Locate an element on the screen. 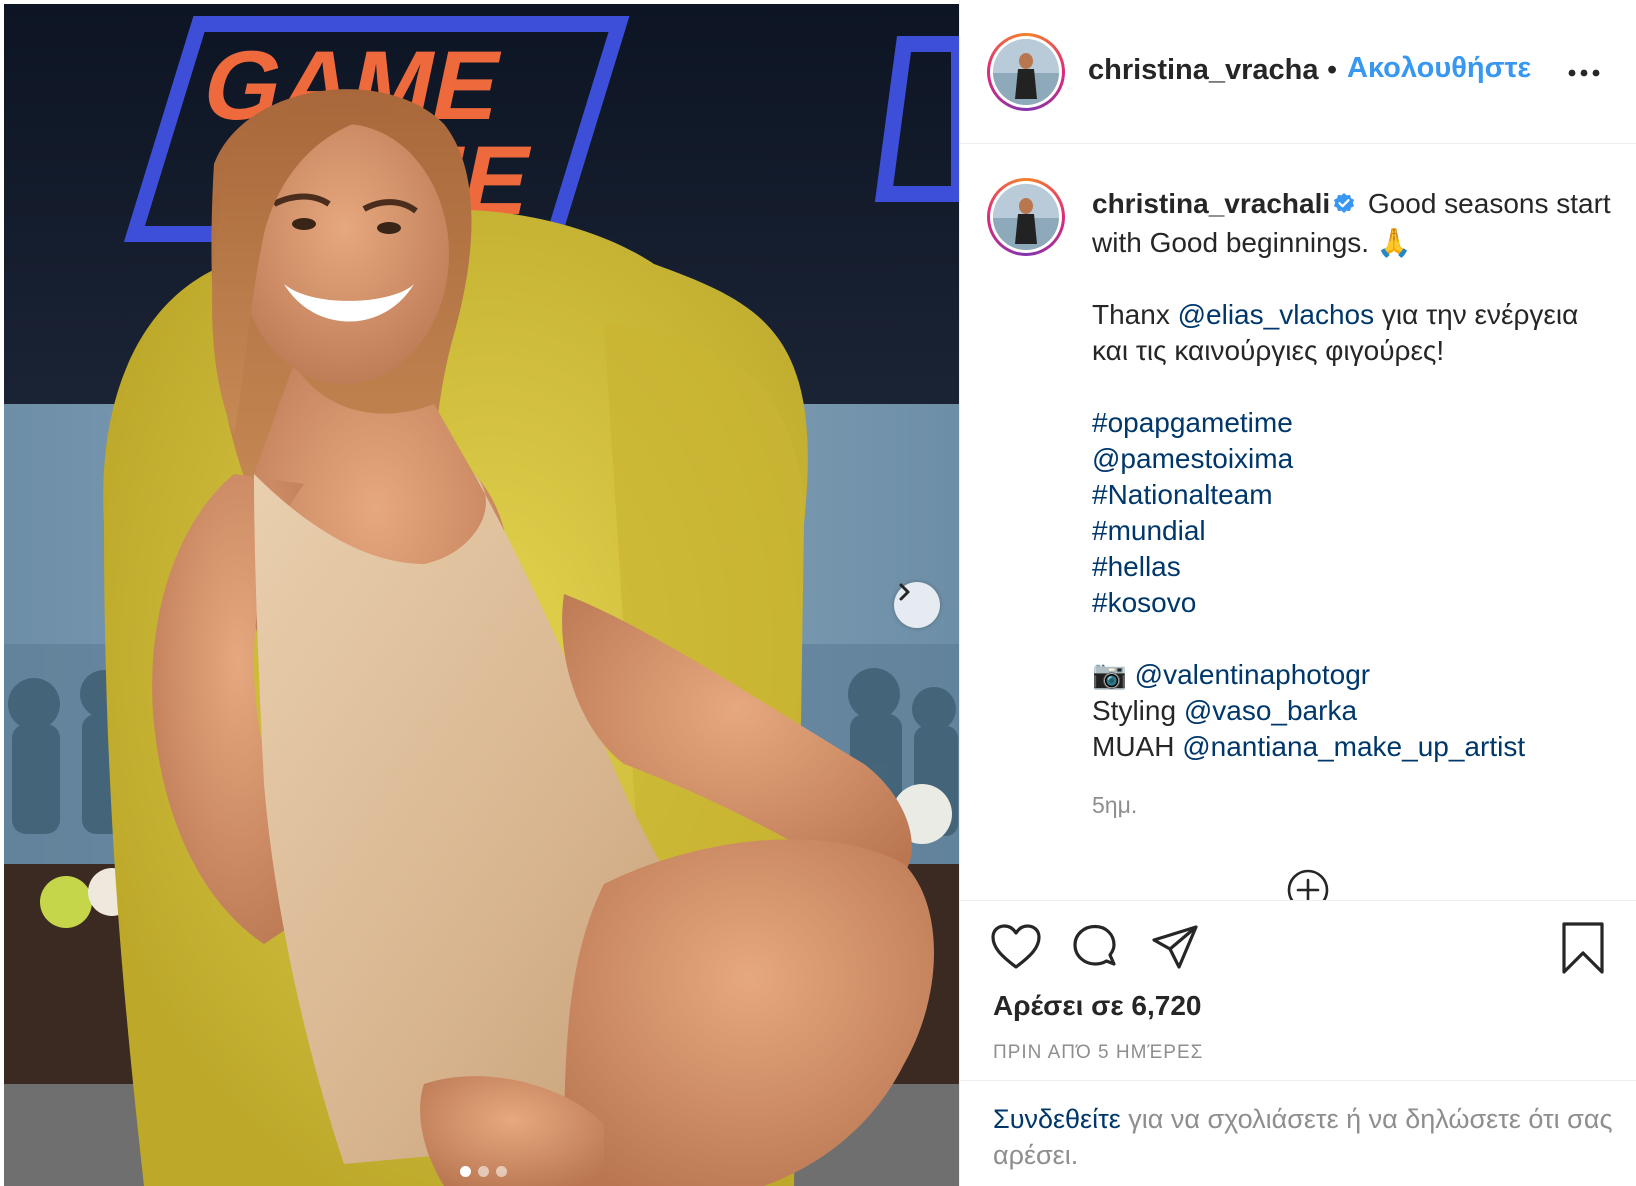  share-button is located at coordinates (1175, 950).